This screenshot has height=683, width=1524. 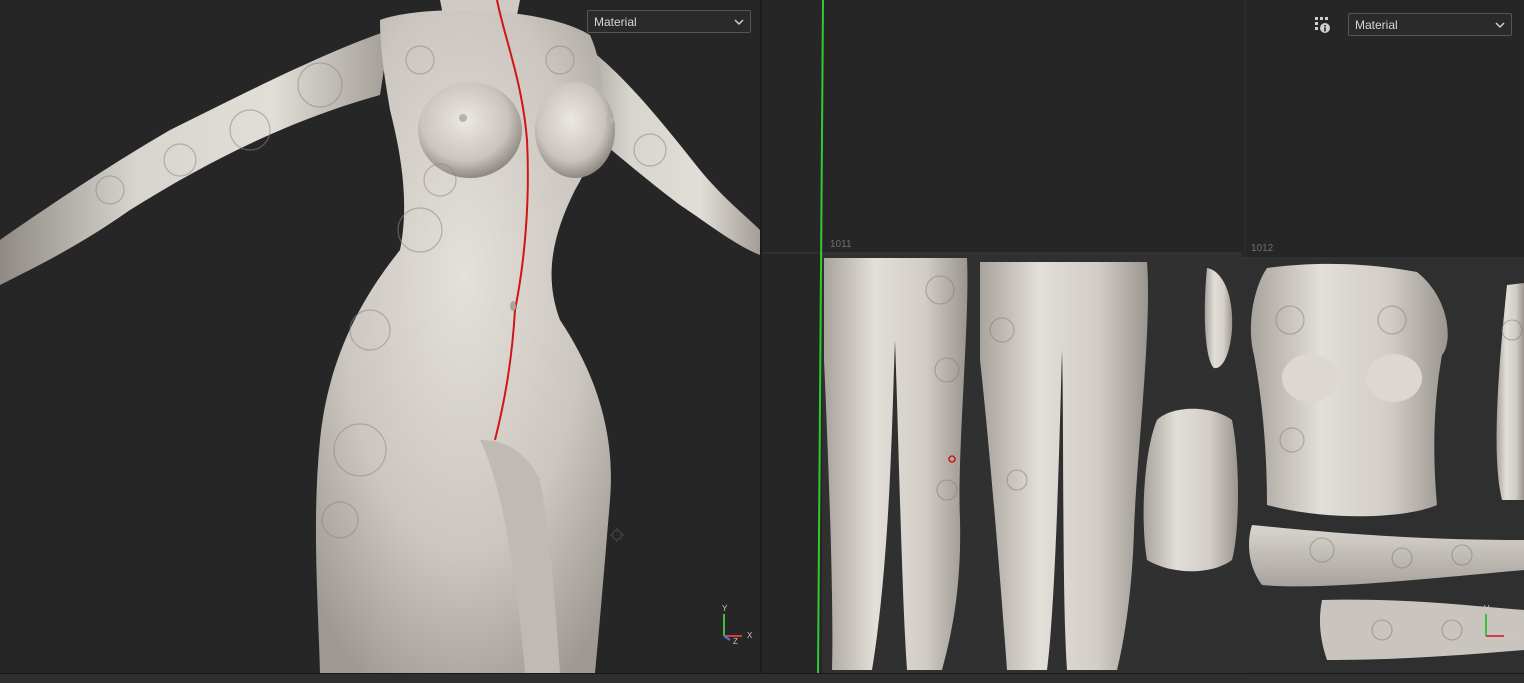 I want to click on axis-z-label: Z, so click(x=735, y=641).